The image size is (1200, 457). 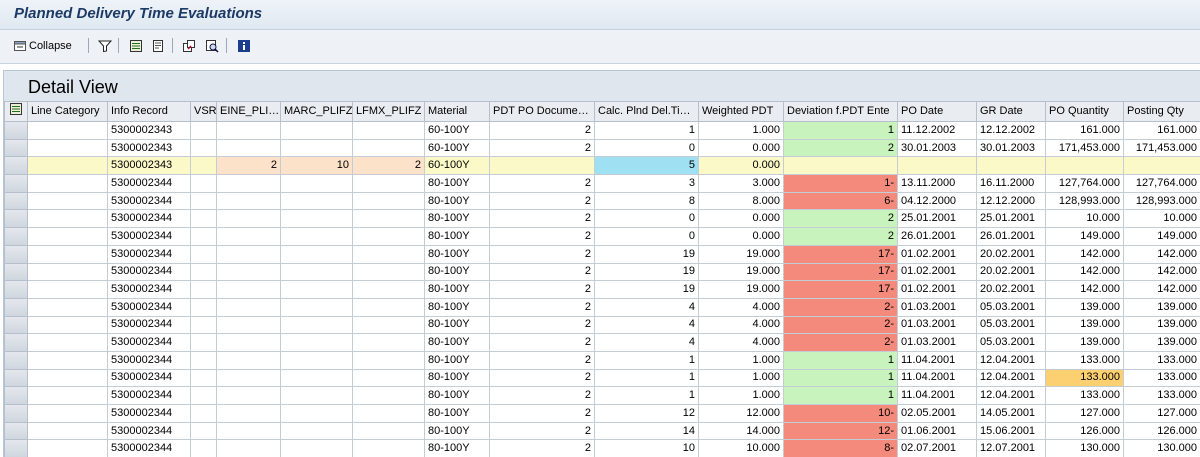 What do you see at coordinates (646, 201) in the screenshot?
I see `cell-calc-plnd-del-time: 8` at bounding box center [646, 201].